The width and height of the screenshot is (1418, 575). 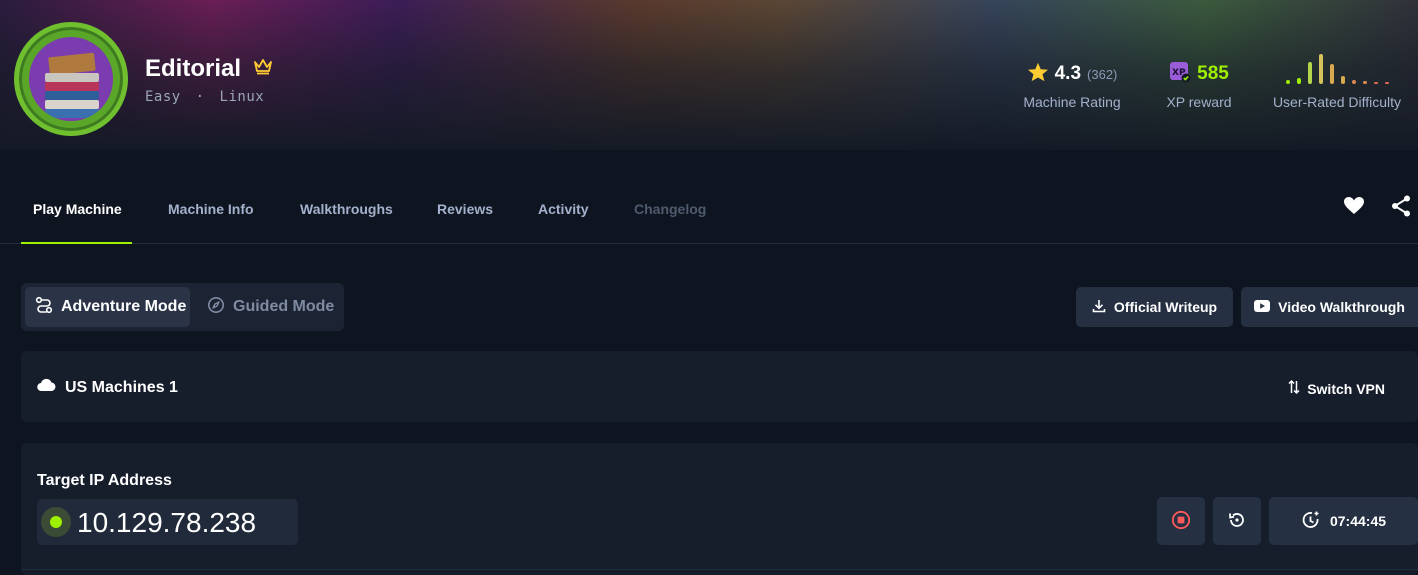 I want to click on download-icon, so click(x=1099, y=307).